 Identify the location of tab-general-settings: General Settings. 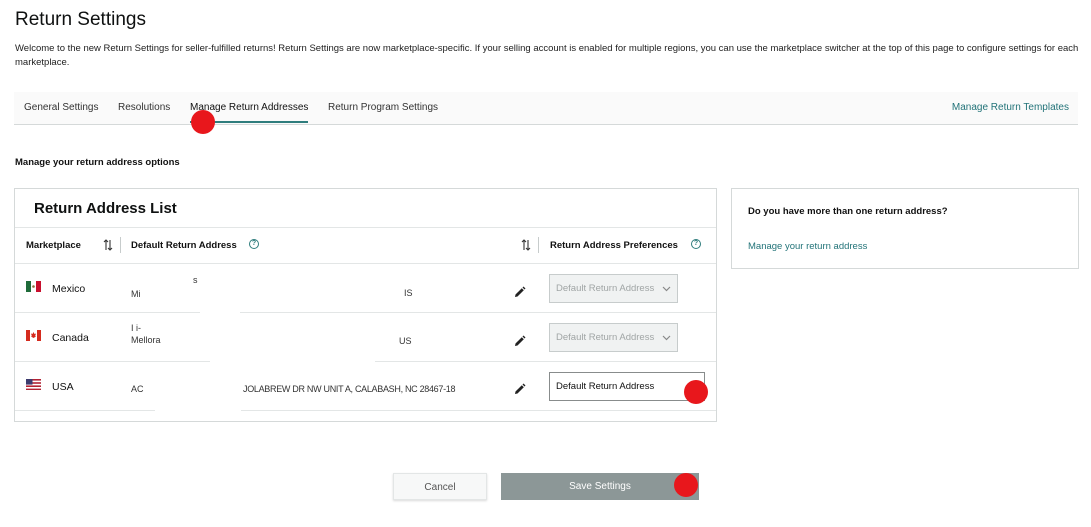
(61, 107).